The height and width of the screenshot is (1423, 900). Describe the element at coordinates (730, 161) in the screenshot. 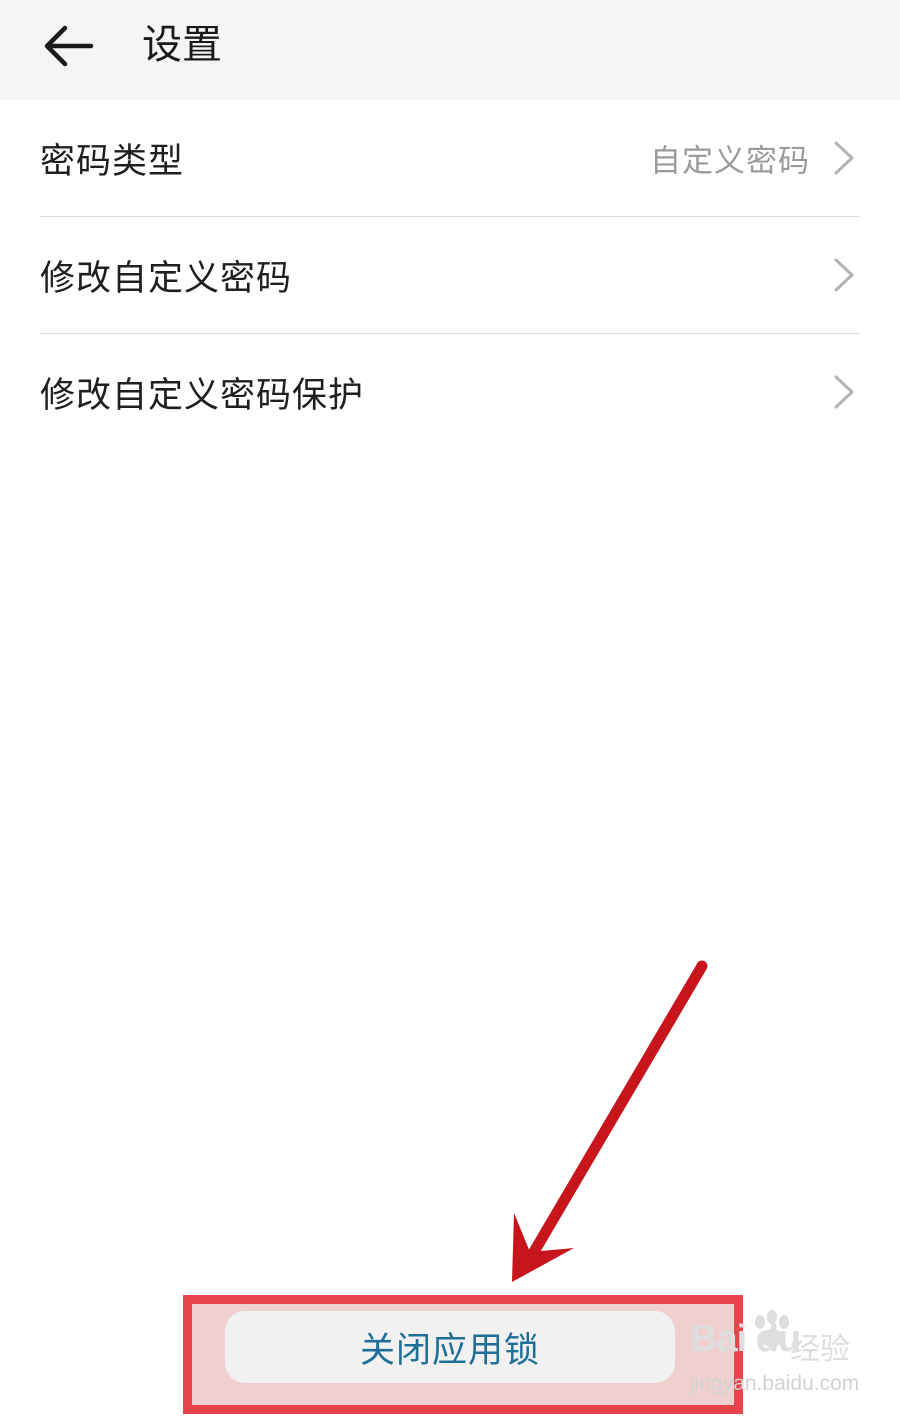

I see `settings-item-value: 自定义密码` at that location.